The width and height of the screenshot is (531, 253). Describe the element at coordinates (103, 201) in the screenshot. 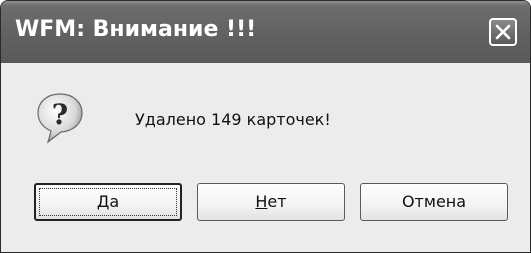

I see `yes-mnemonic: Д` at that location.